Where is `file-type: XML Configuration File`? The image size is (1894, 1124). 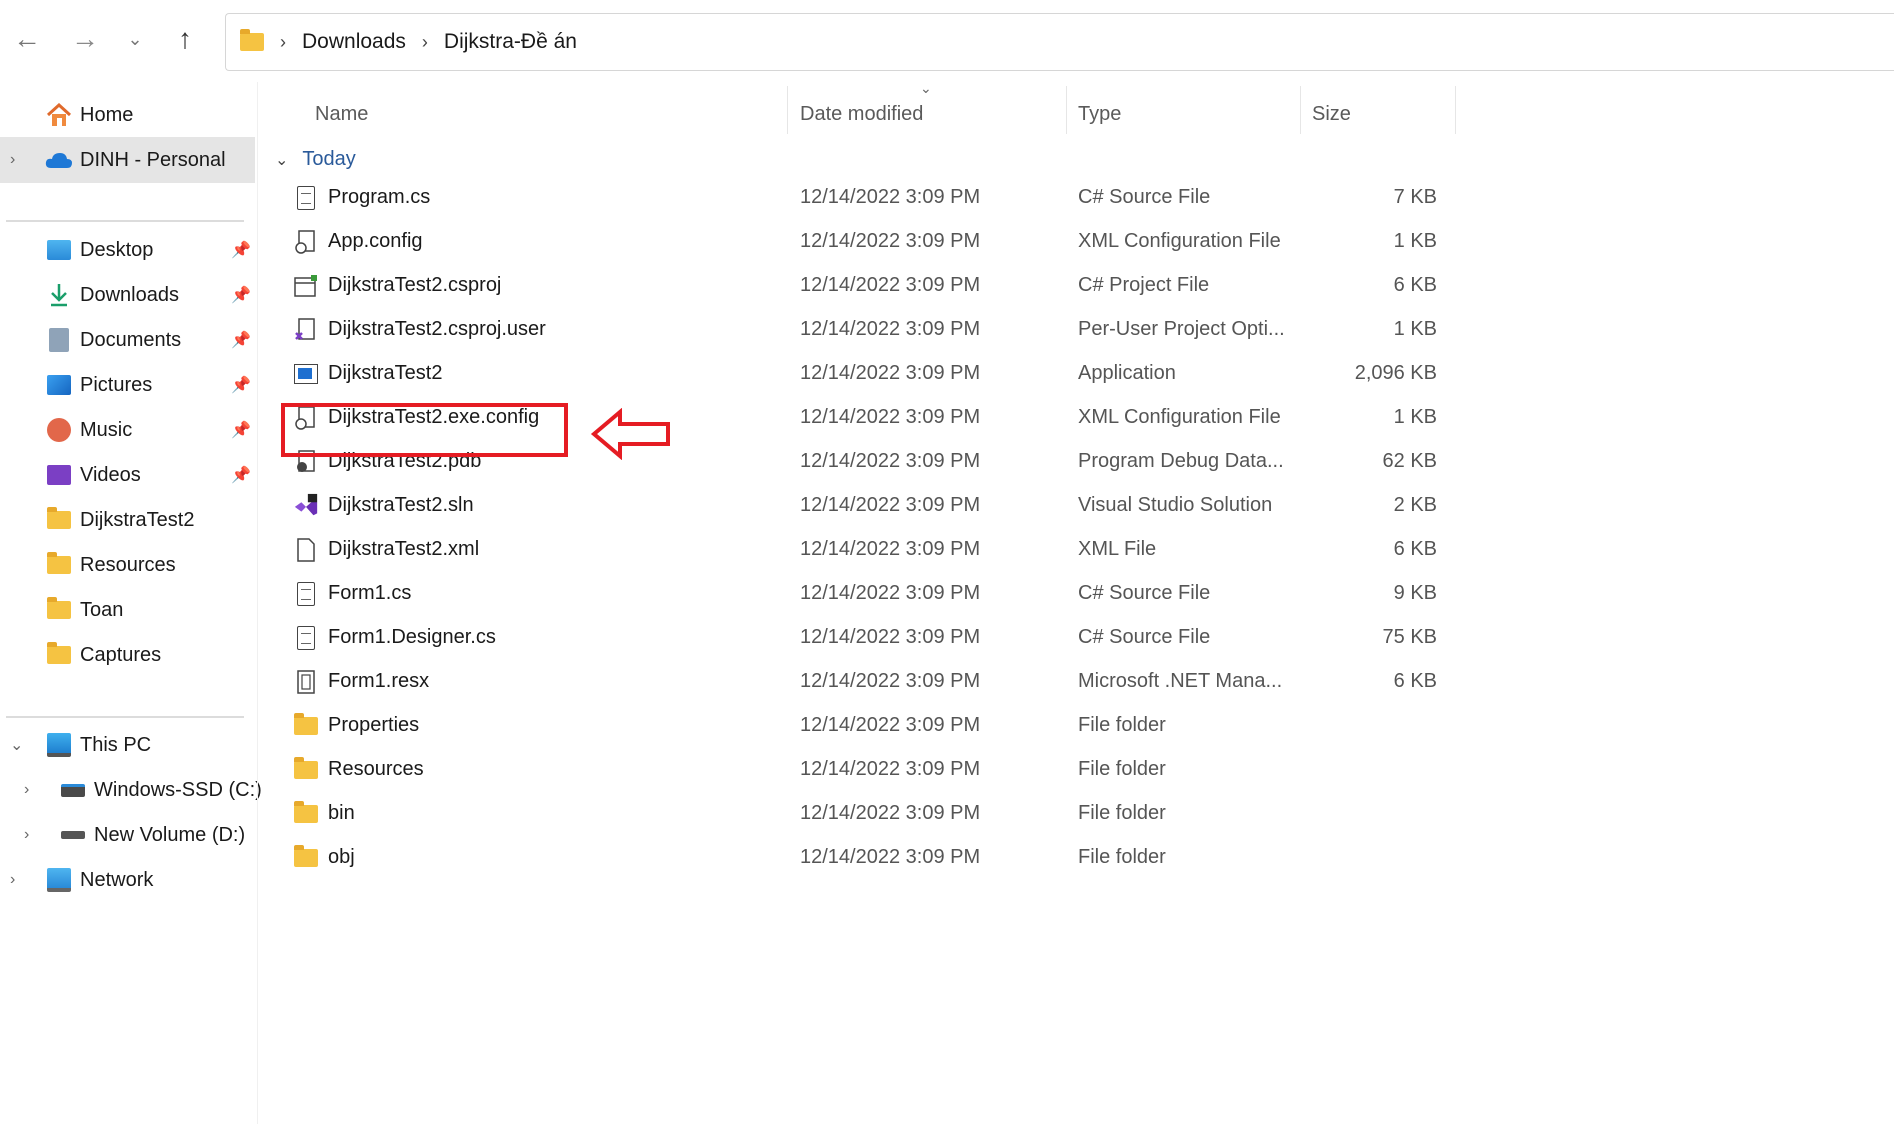
file-type: XML Configuration File is located at coordinates (1179, 417).